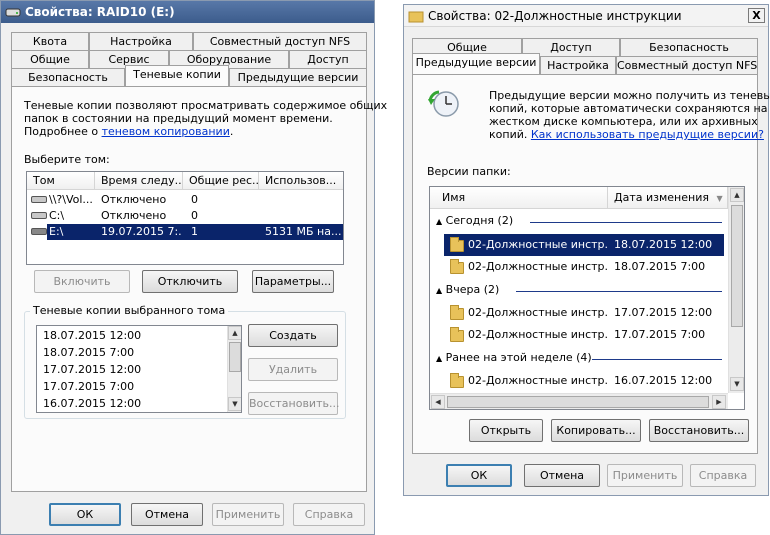  I want to click on version-row: 02-Должностные инстр... 17.07.2015 7:00, so click(584, 335).